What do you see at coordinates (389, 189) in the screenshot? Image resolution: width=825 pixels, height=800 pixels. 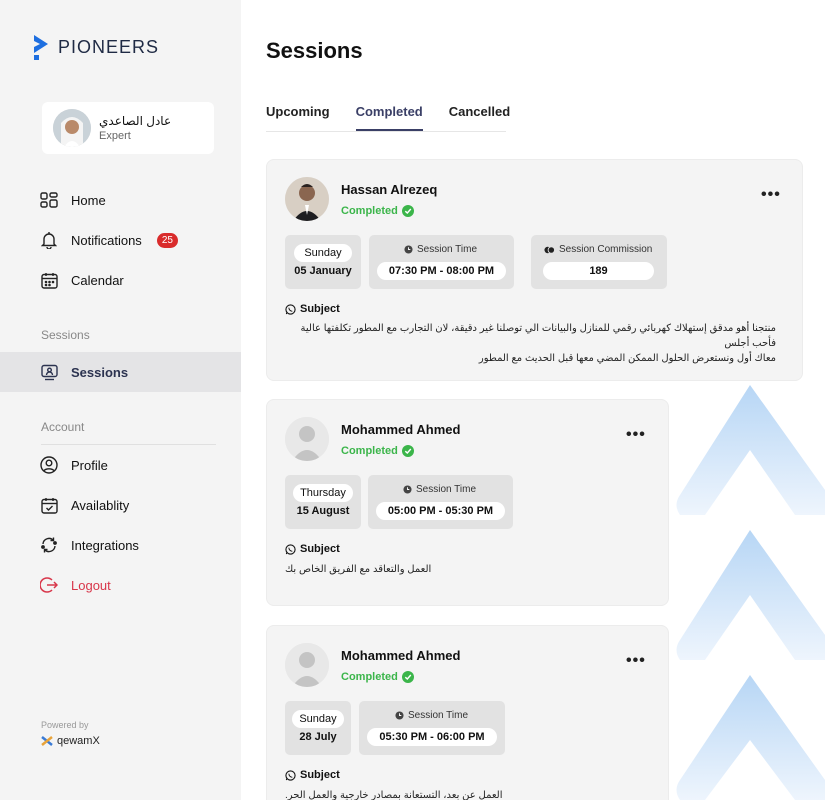 I see `attendee-name: Hassan Alrezeq` at bounding box center [389, 189].